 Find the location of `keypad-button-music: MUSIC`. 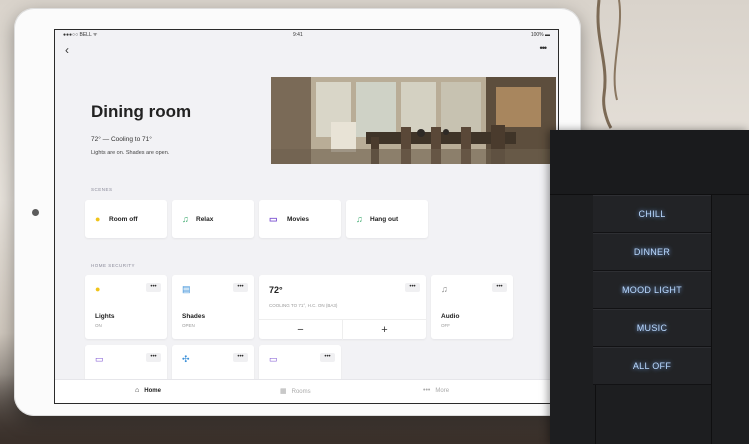

keypad-button-music: MUSIC is located at coordinates (652, 328).